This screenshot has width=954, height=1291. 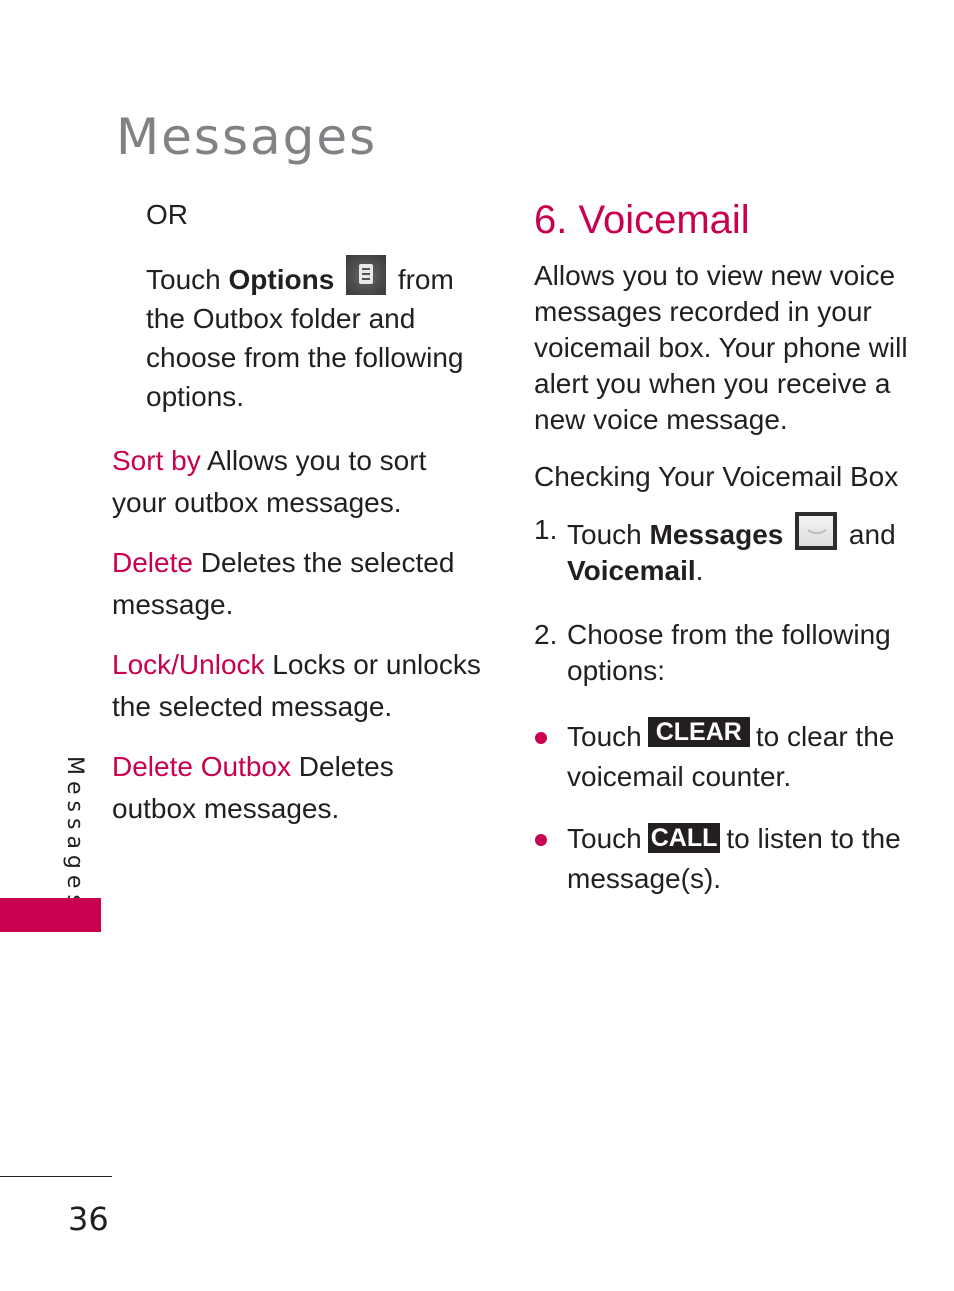 I want to click on option-delete-outbox: Delete Outbox Deletes outbox messages., so click(x=297, y=788).